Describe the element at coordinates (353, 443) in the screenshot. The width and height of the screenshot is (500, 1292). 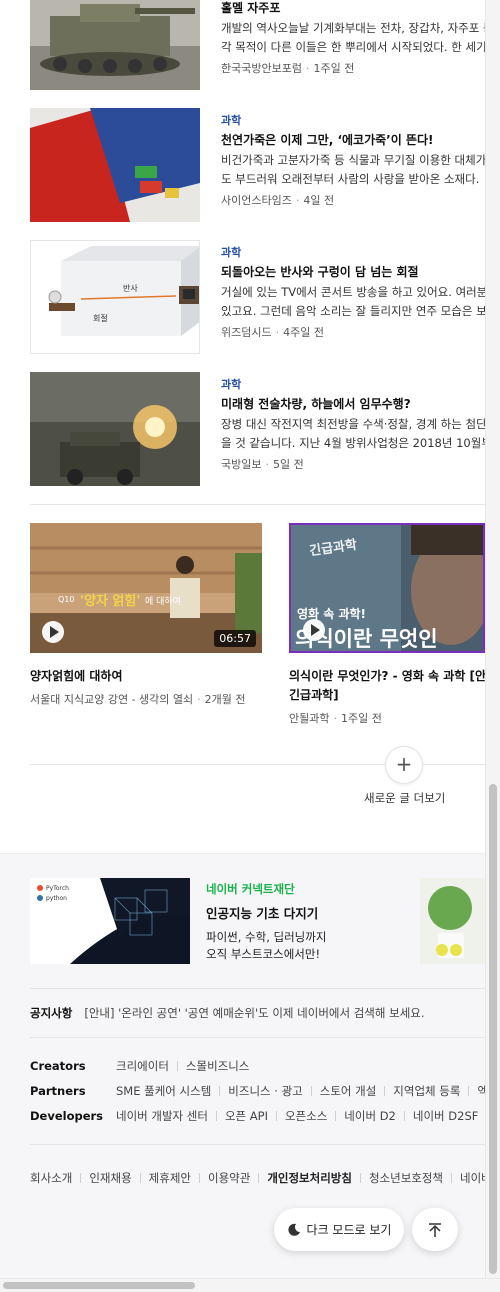
I see `article-desc-line: 을 것 같습니다. 지난 4월 방위사업청은 2018년 10월부터` at that location.